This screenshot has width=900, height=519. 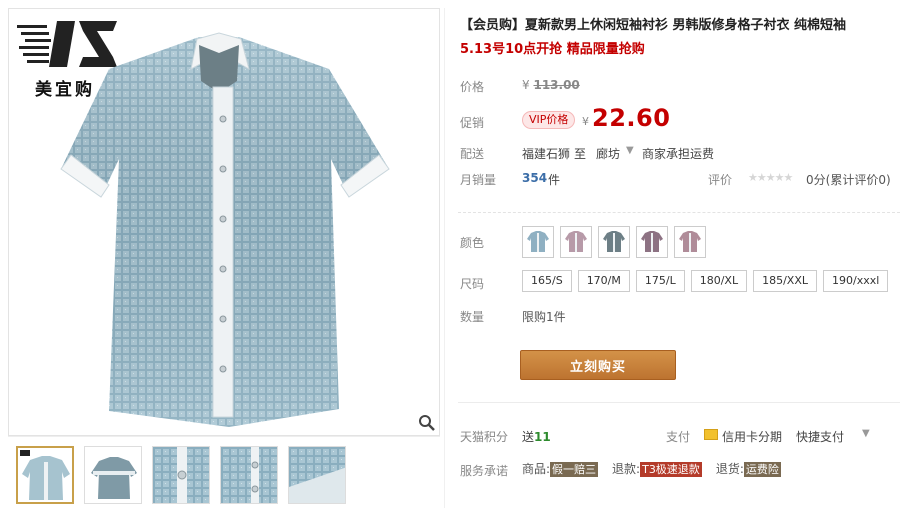 I want to click on ship-from: 福建石狮, so click(x=546, y=154).